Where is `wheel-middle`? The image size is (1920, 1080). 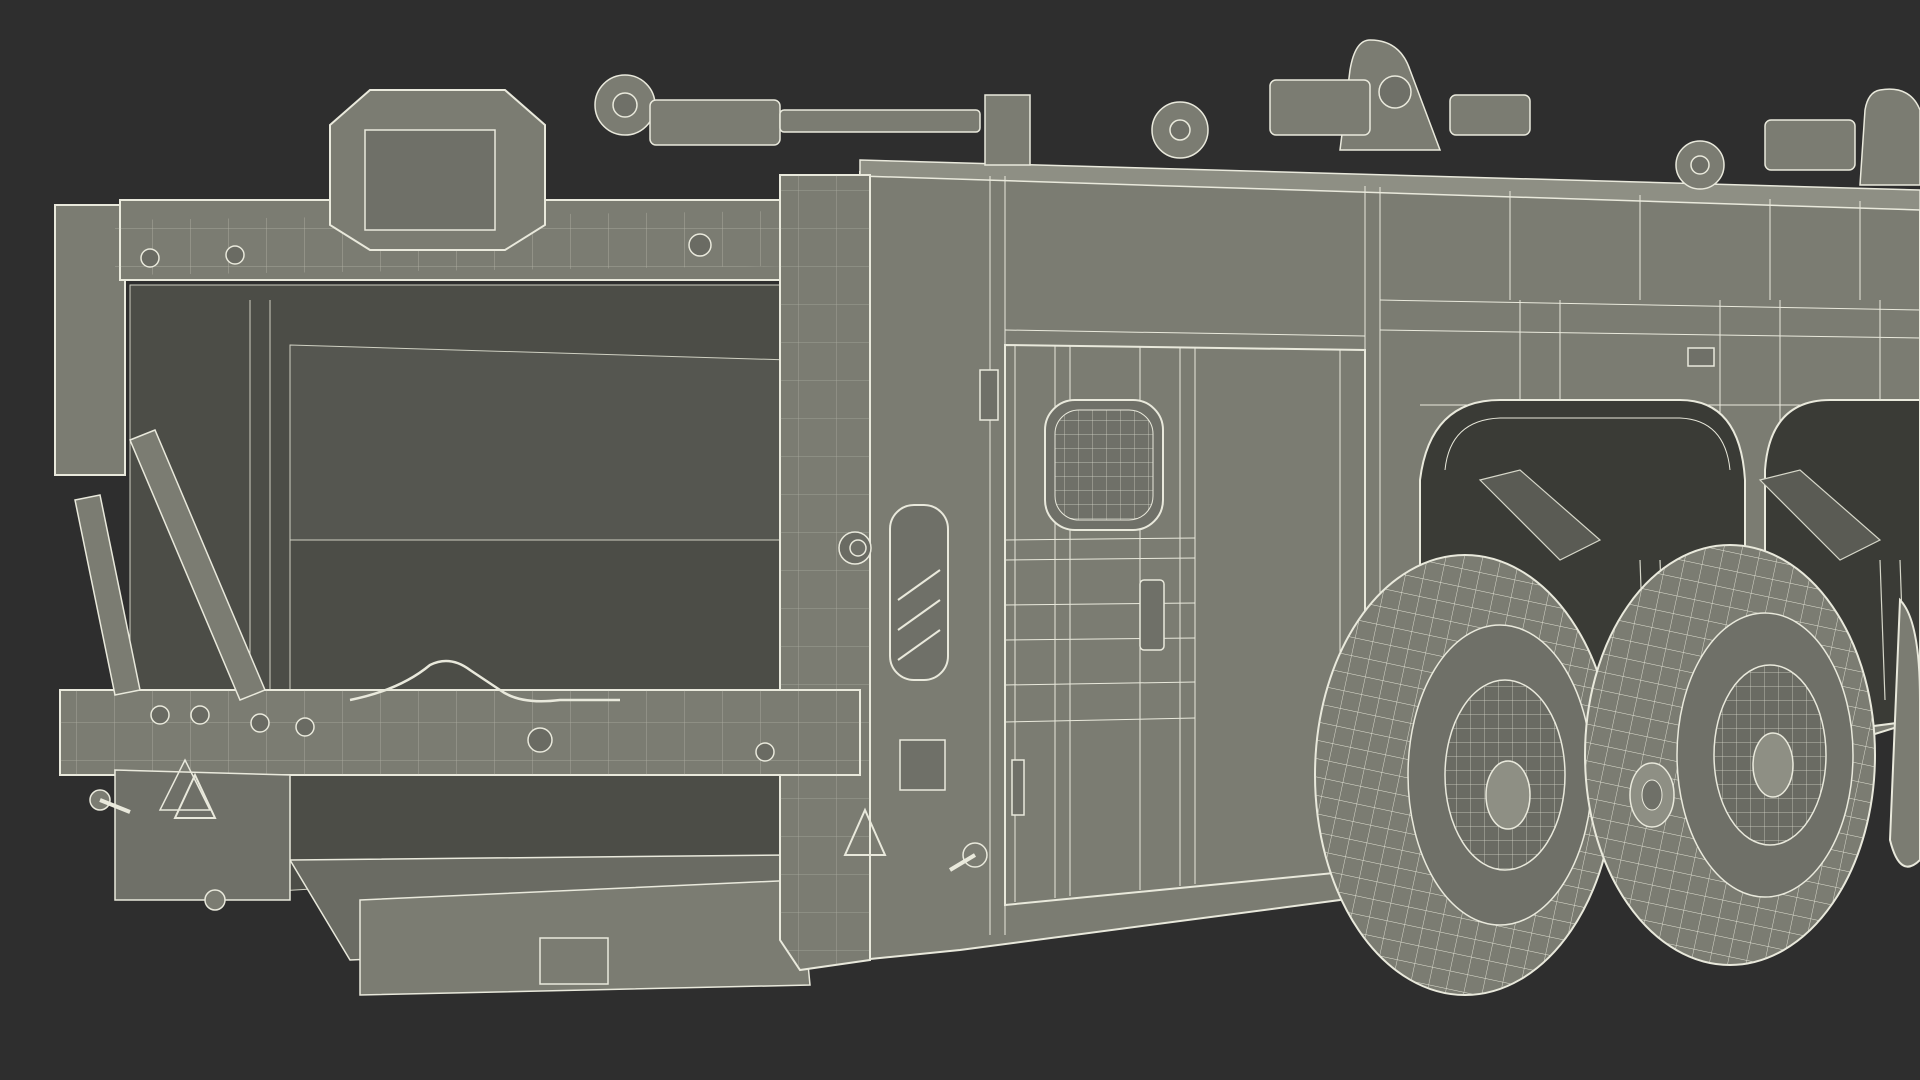
wheel-middle is located at coordinates (1730, 755).